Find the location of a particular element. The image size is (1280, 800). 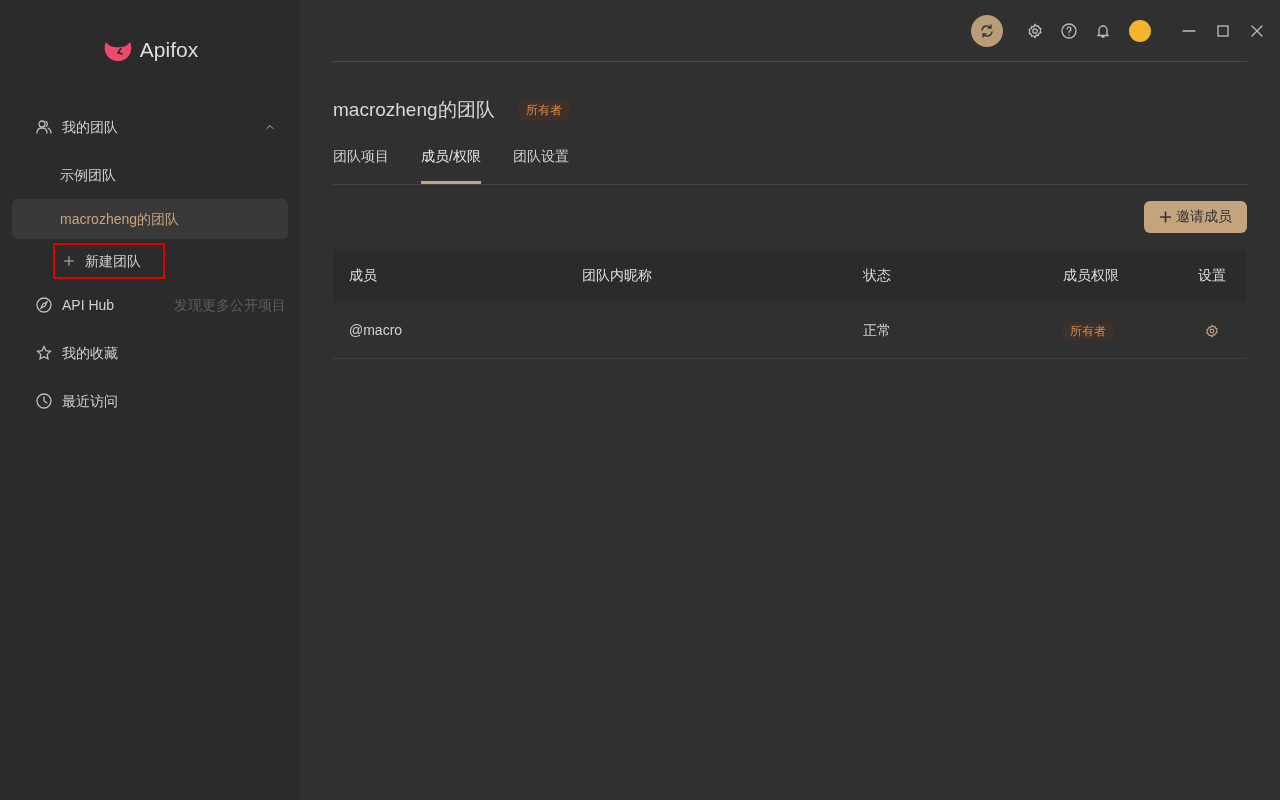

tab: 成员/权限 is located at coordinates (451, 162).